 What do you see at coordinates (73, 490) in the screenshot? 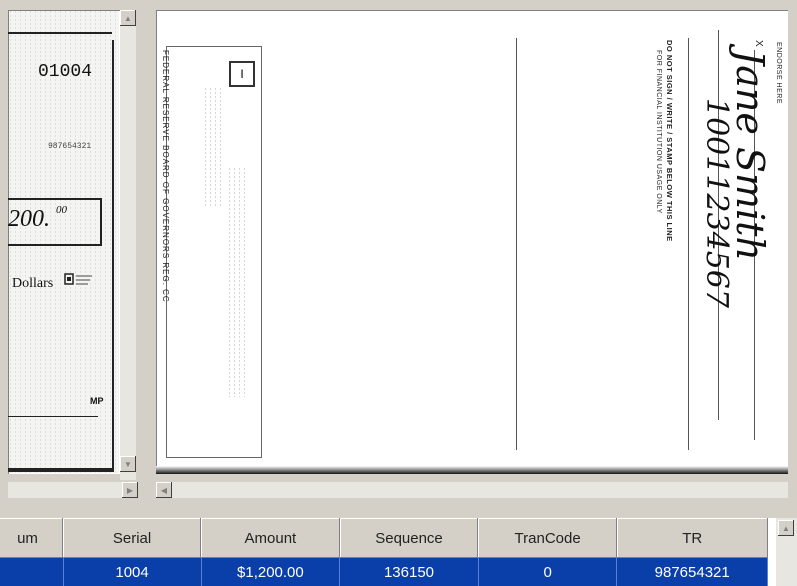
I see `left-pane-horizontal-scrollbar: ▶` at bounding box center [73, 490].